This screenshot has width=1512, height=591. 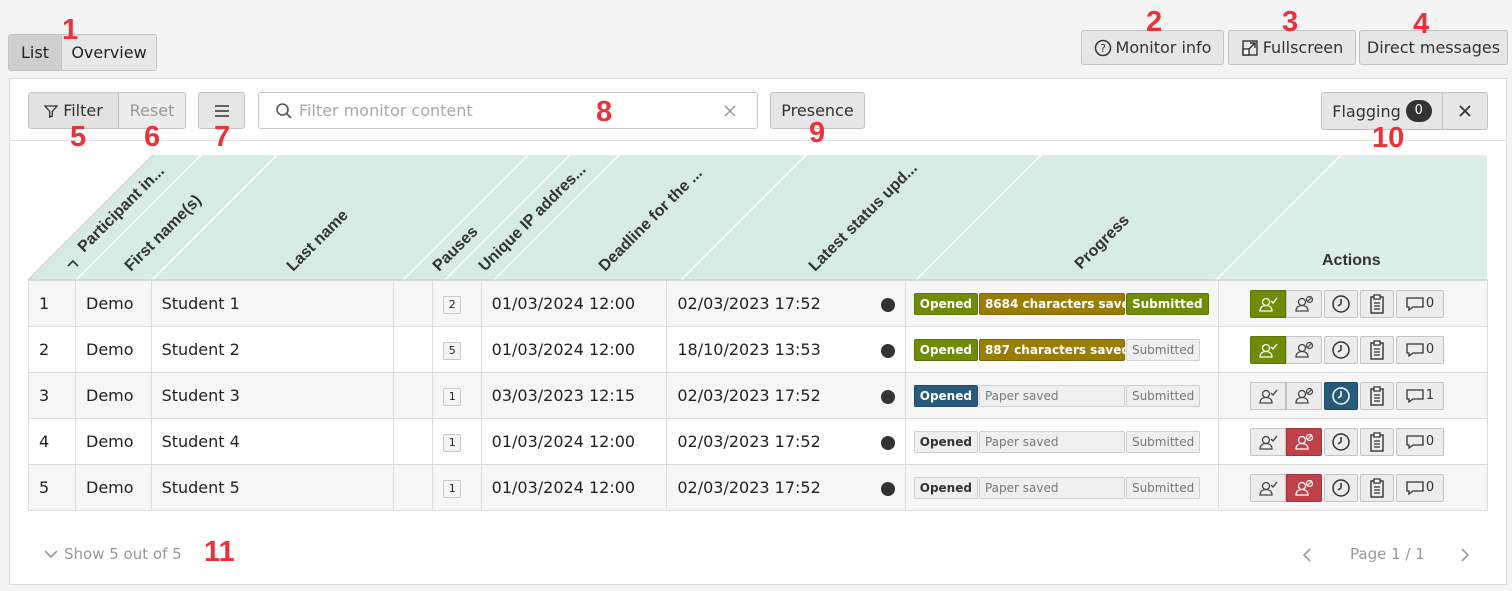 What do you see at coordinates (272, 487) in the screenshot?
I see `cell-last-name: Student 5` at bounding box center [272, 487].